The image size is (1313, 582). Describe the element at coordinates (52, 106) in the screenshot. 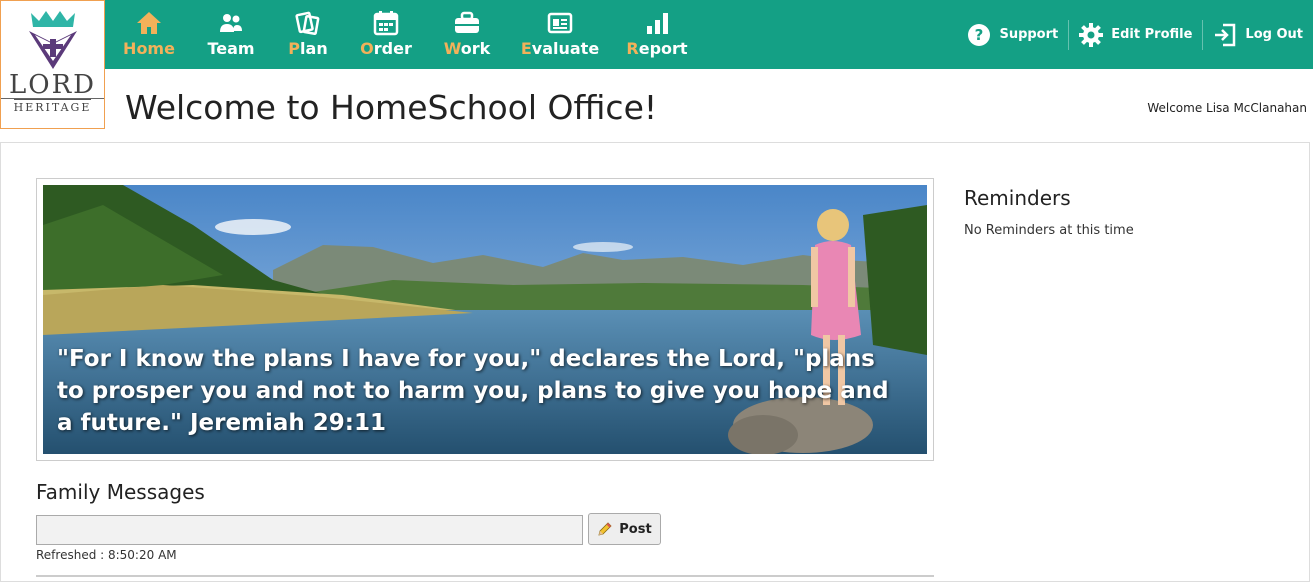

I see `brand-name-line2: HERITAGE` at that location.